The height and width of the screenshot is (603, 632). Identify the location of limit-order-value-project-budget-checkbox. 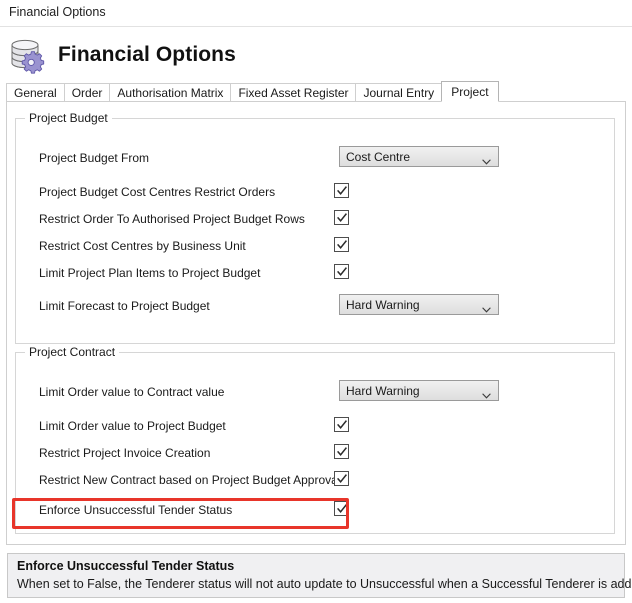
(341, 424).